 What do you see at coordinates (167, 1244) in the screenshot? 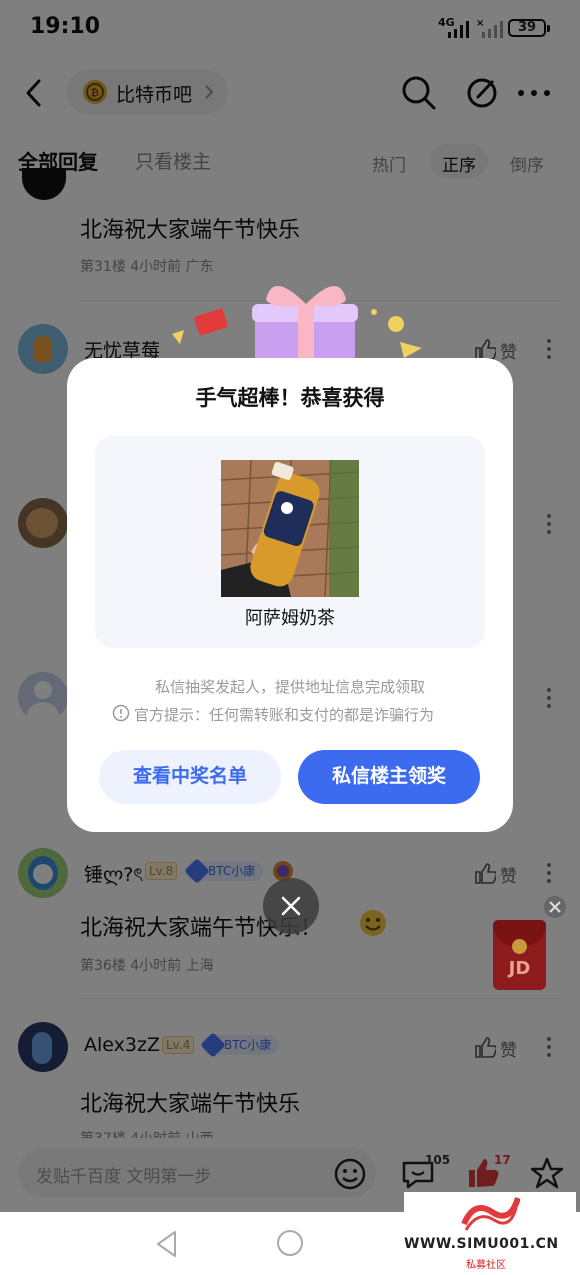
I see `nav-back-icon` at bounding box center [167, 1244].